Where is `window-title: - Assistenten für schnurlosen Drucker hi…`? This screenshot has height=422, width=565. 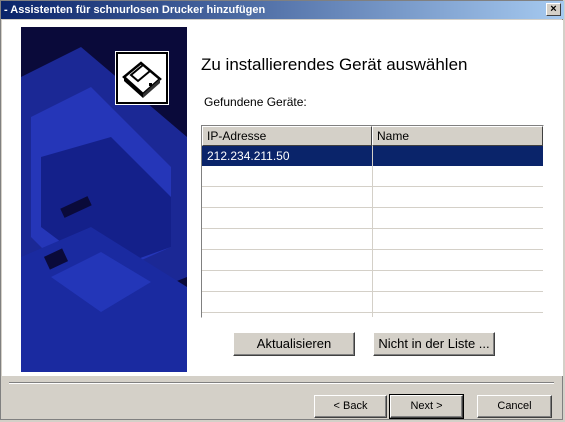
window-title: - Assistenten für schnurlosen Drucker hi… is located at coordinates (135, 10).